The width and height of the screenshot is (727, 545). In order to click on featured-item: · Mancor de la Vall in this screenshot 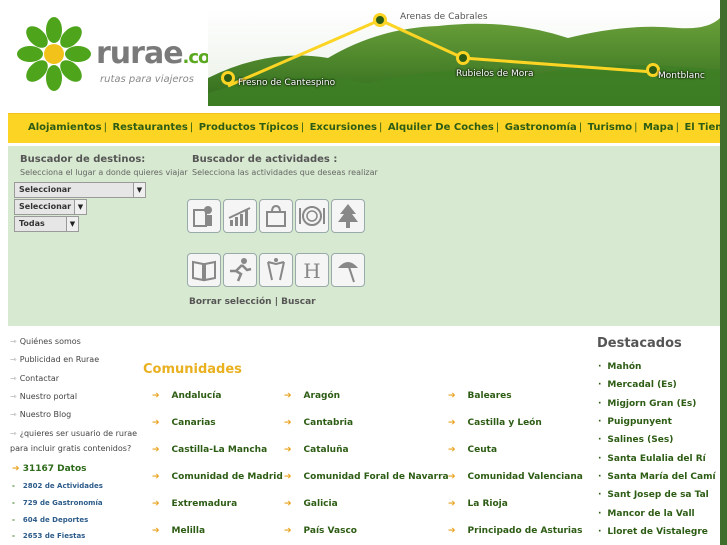, I will do `click(646, 514)`.